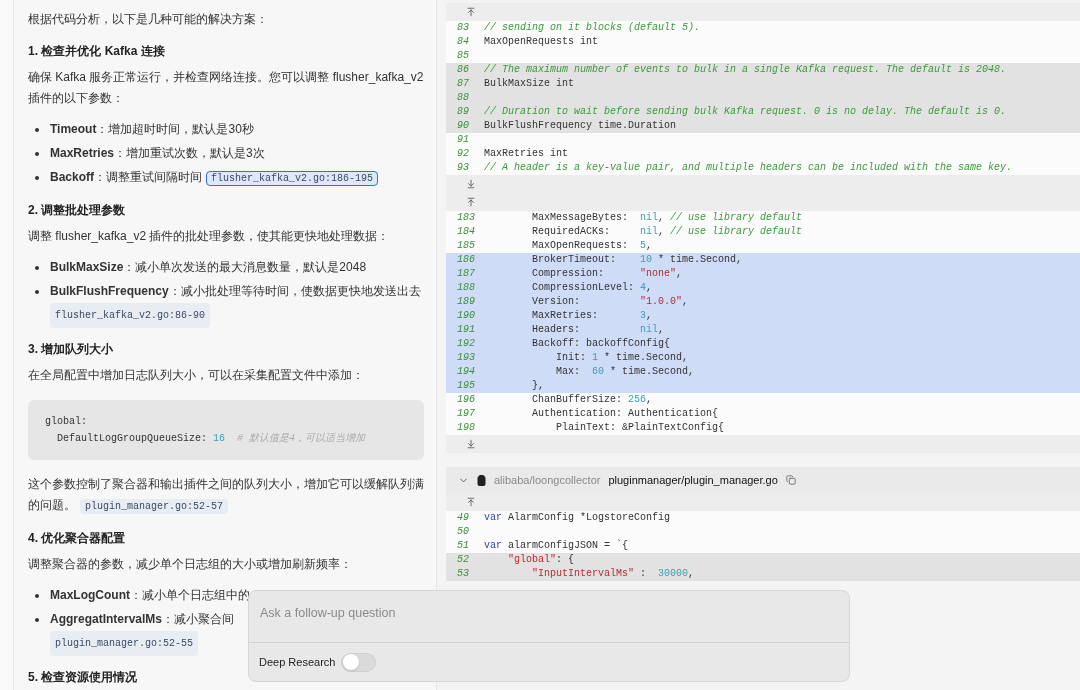  What do you see at coordinates (297, 662) in the screenshot?
I see `deep-research-label: Deep Research` at bounding box center [297, 662].